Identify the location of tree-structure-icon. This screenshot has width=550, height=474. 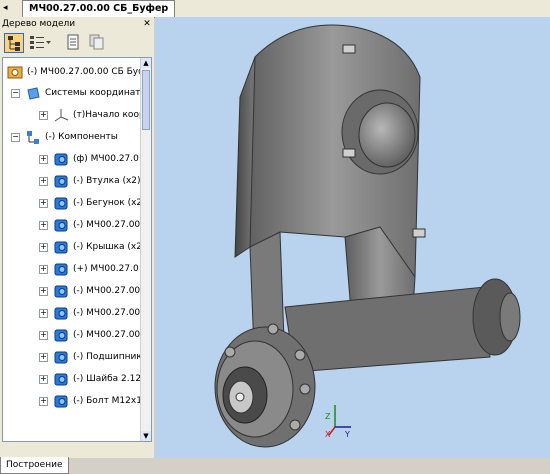
(14, 43).